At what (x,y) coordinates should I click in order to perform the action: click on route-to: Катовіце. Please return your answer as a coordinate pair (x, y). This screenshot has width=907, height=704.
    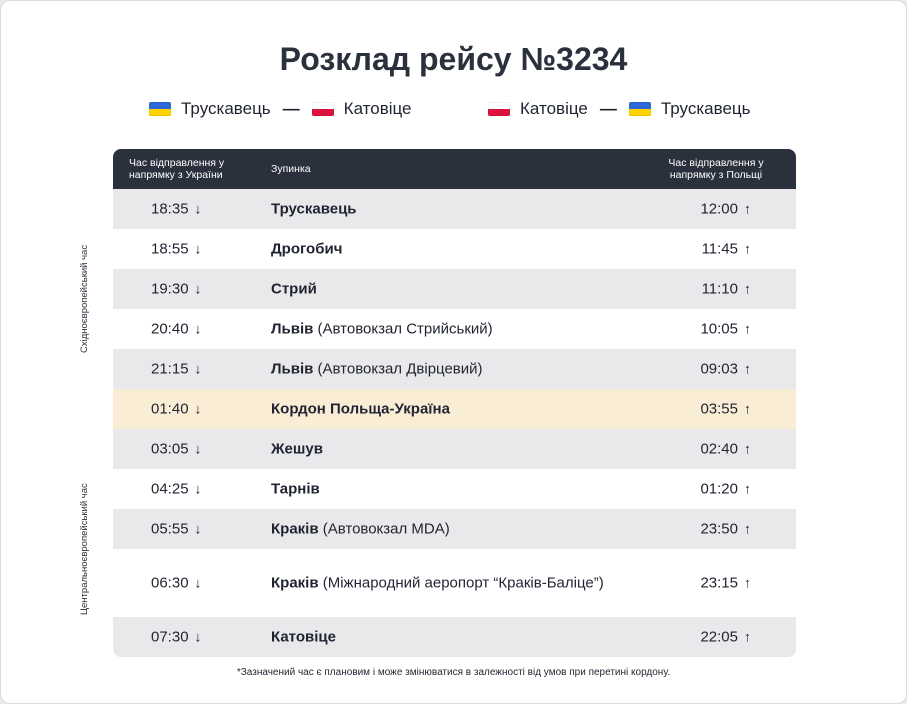
    Looking at the image, I should click on (377, 108).